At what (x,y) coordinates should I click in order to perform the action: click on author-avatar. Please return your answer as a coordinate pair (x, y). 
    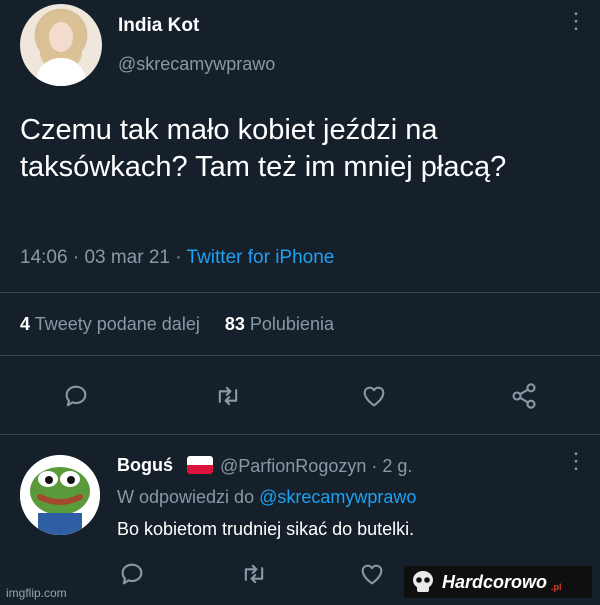
    Looking at the image, I should click on (61, 45).